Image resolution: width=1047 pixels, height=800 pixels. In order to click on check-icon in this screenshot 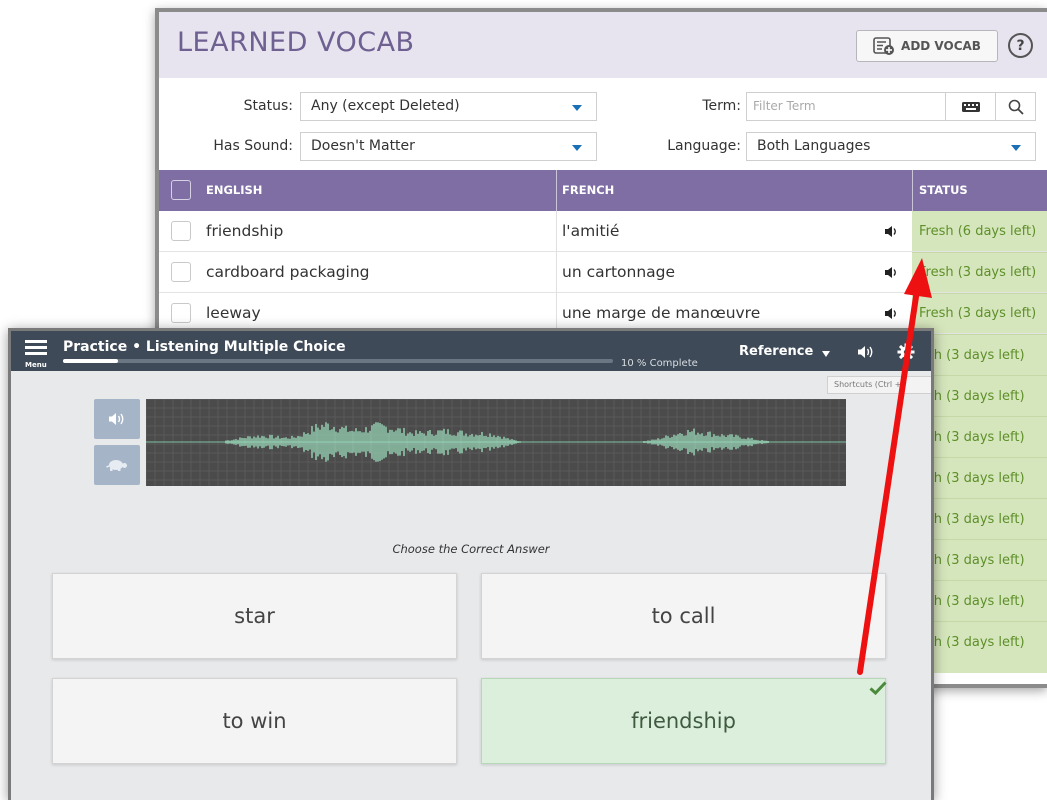, I will do `click(878, 688)`.